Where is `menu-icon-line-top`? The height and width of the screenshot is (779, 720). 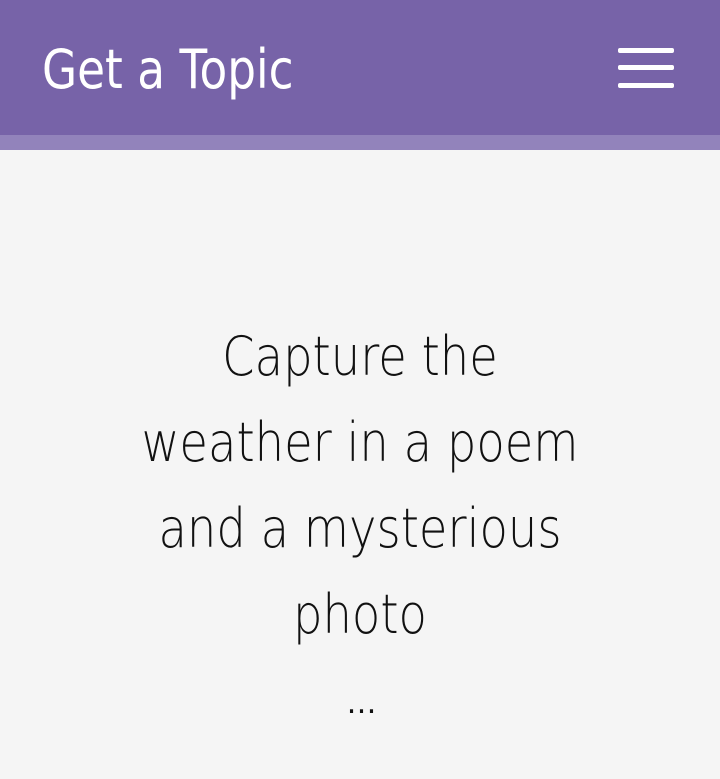 menu-icon-line-top is located at coordinates (646, 50).